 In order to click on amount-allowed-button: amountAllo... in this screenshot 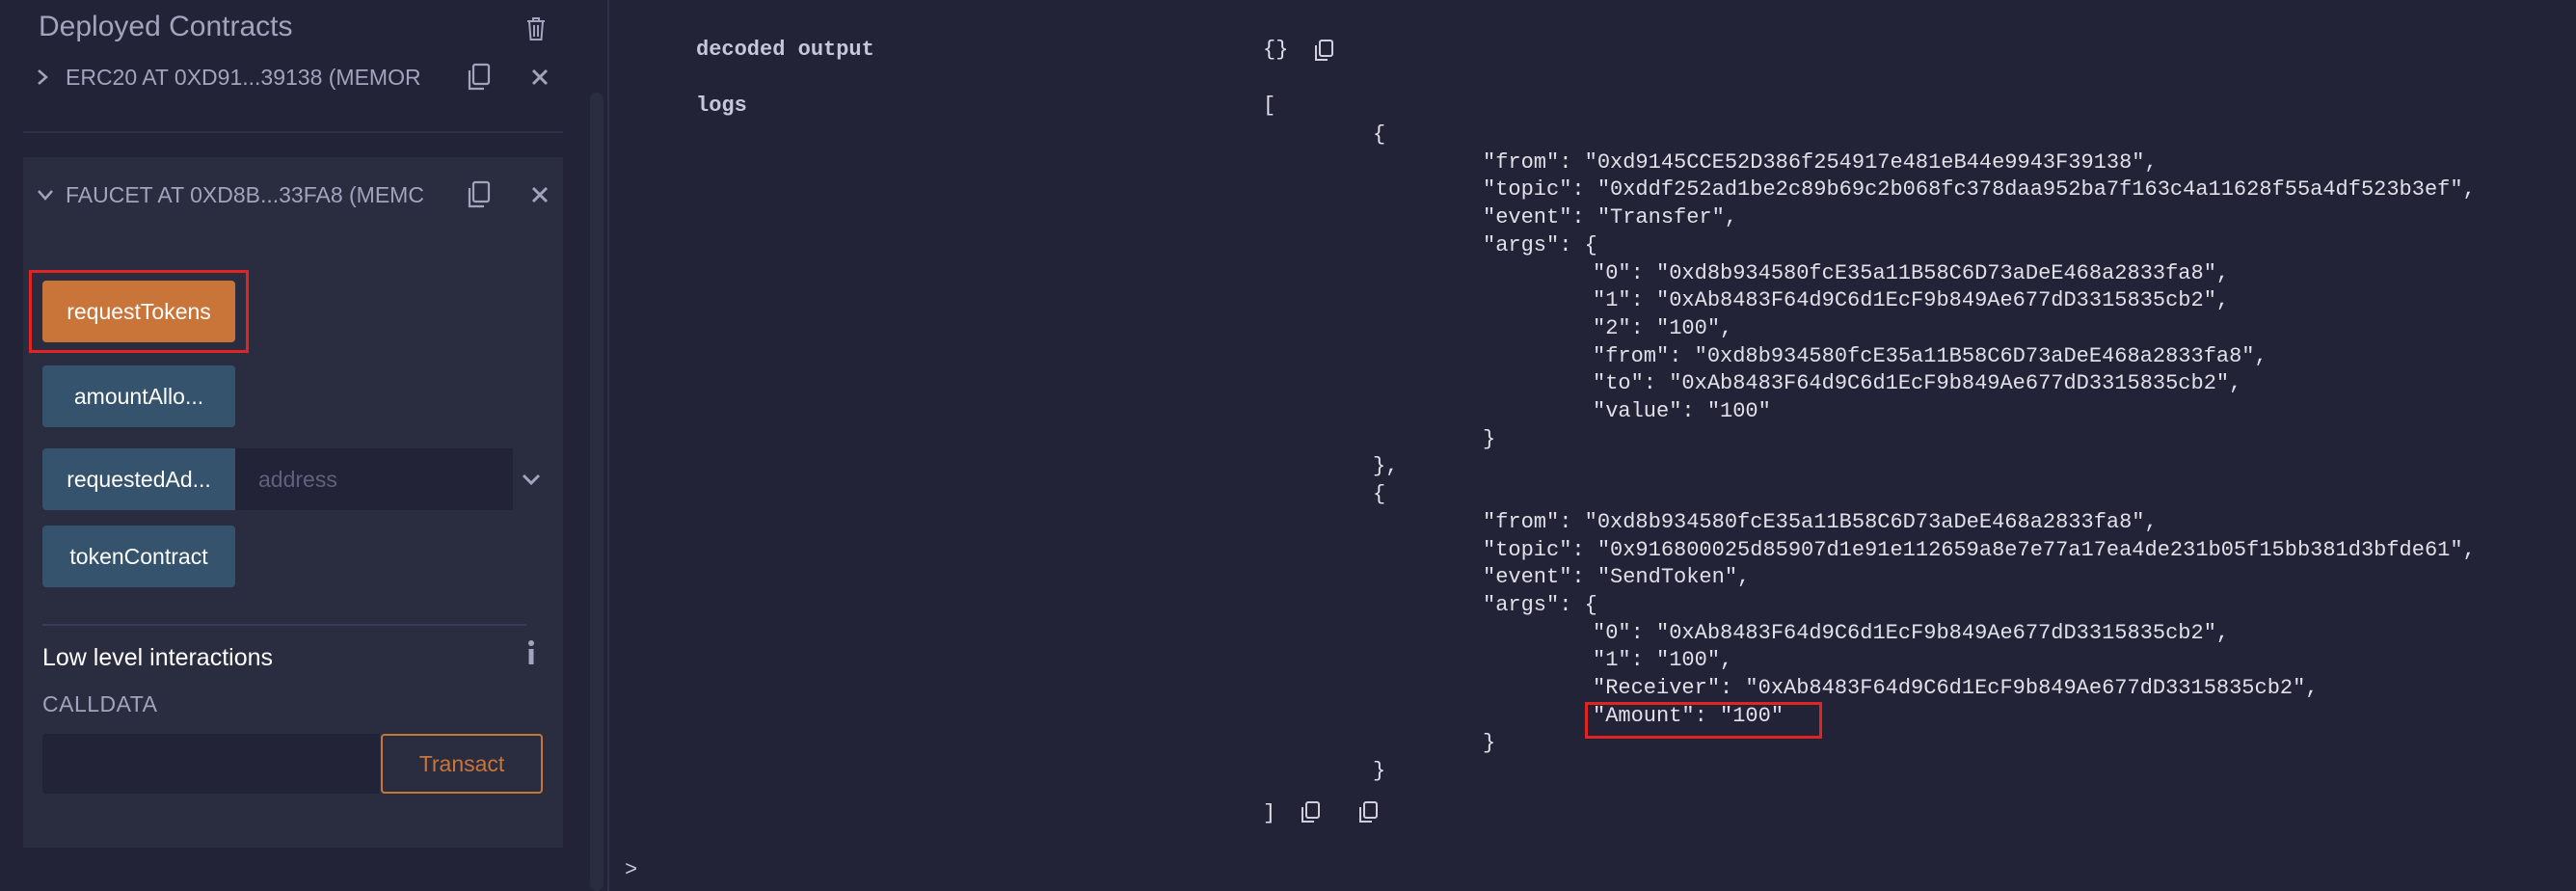, I will do `click(139, 396)`.